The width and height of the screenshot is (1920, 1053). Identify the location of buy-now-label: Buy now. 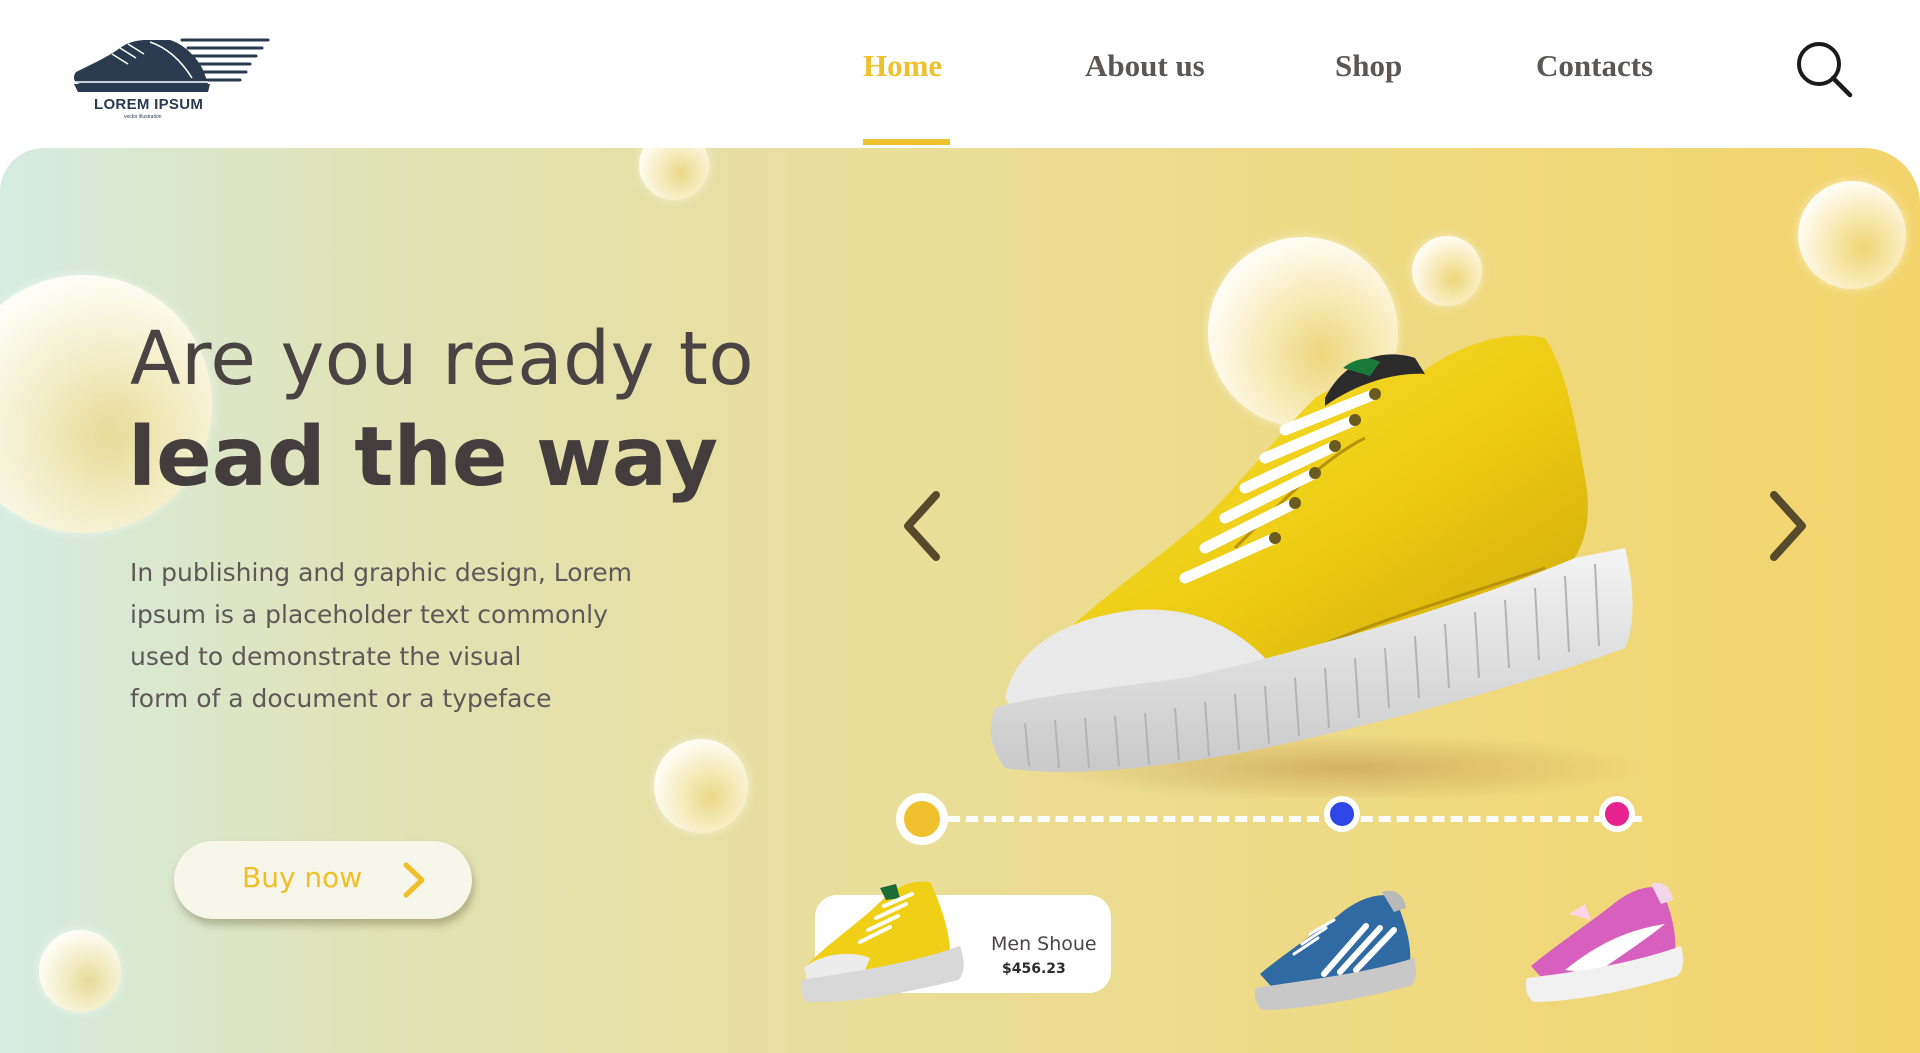
(302, 877).